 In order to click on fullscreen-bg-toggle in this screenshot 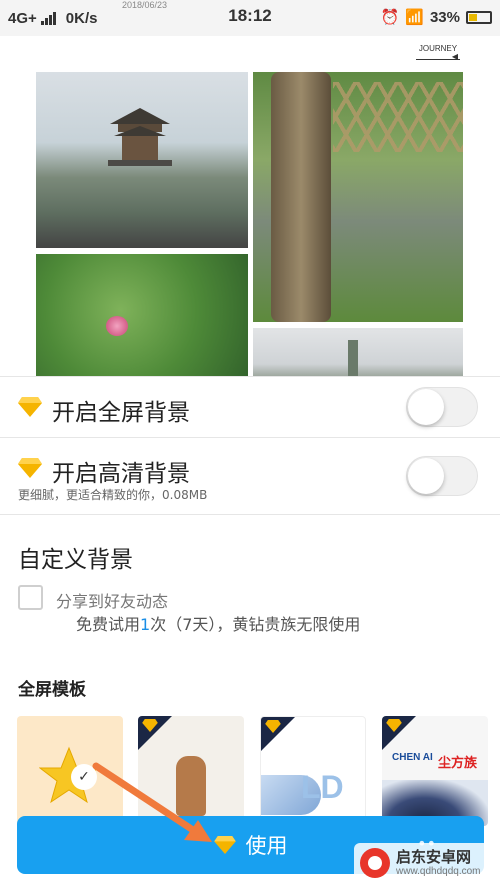, I will do `click(442, 407)`.